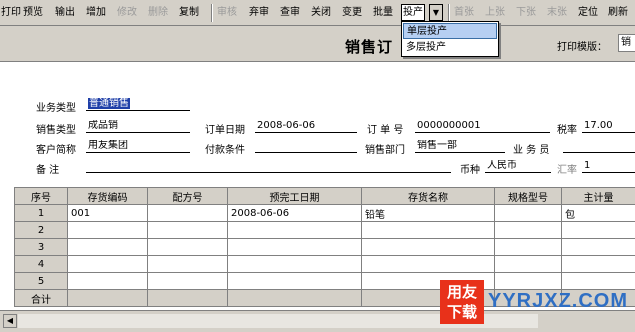  Describe the element at coordinates (268, 166) in the screenshot. I see `remark-field` at that location.